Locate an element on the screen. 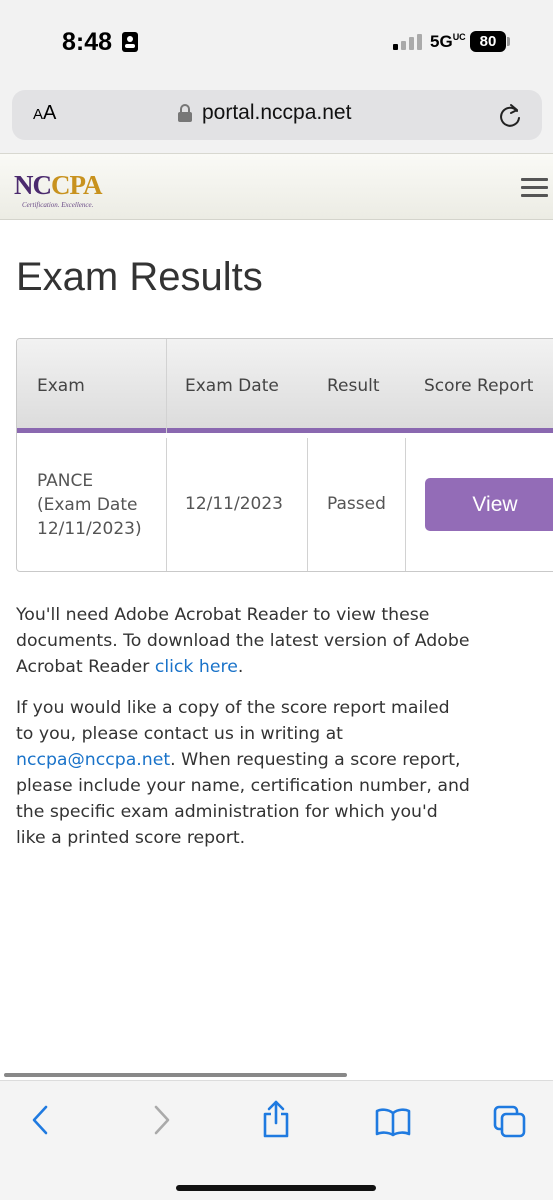  result-cell: Passed is located at coordinates (356, 504).